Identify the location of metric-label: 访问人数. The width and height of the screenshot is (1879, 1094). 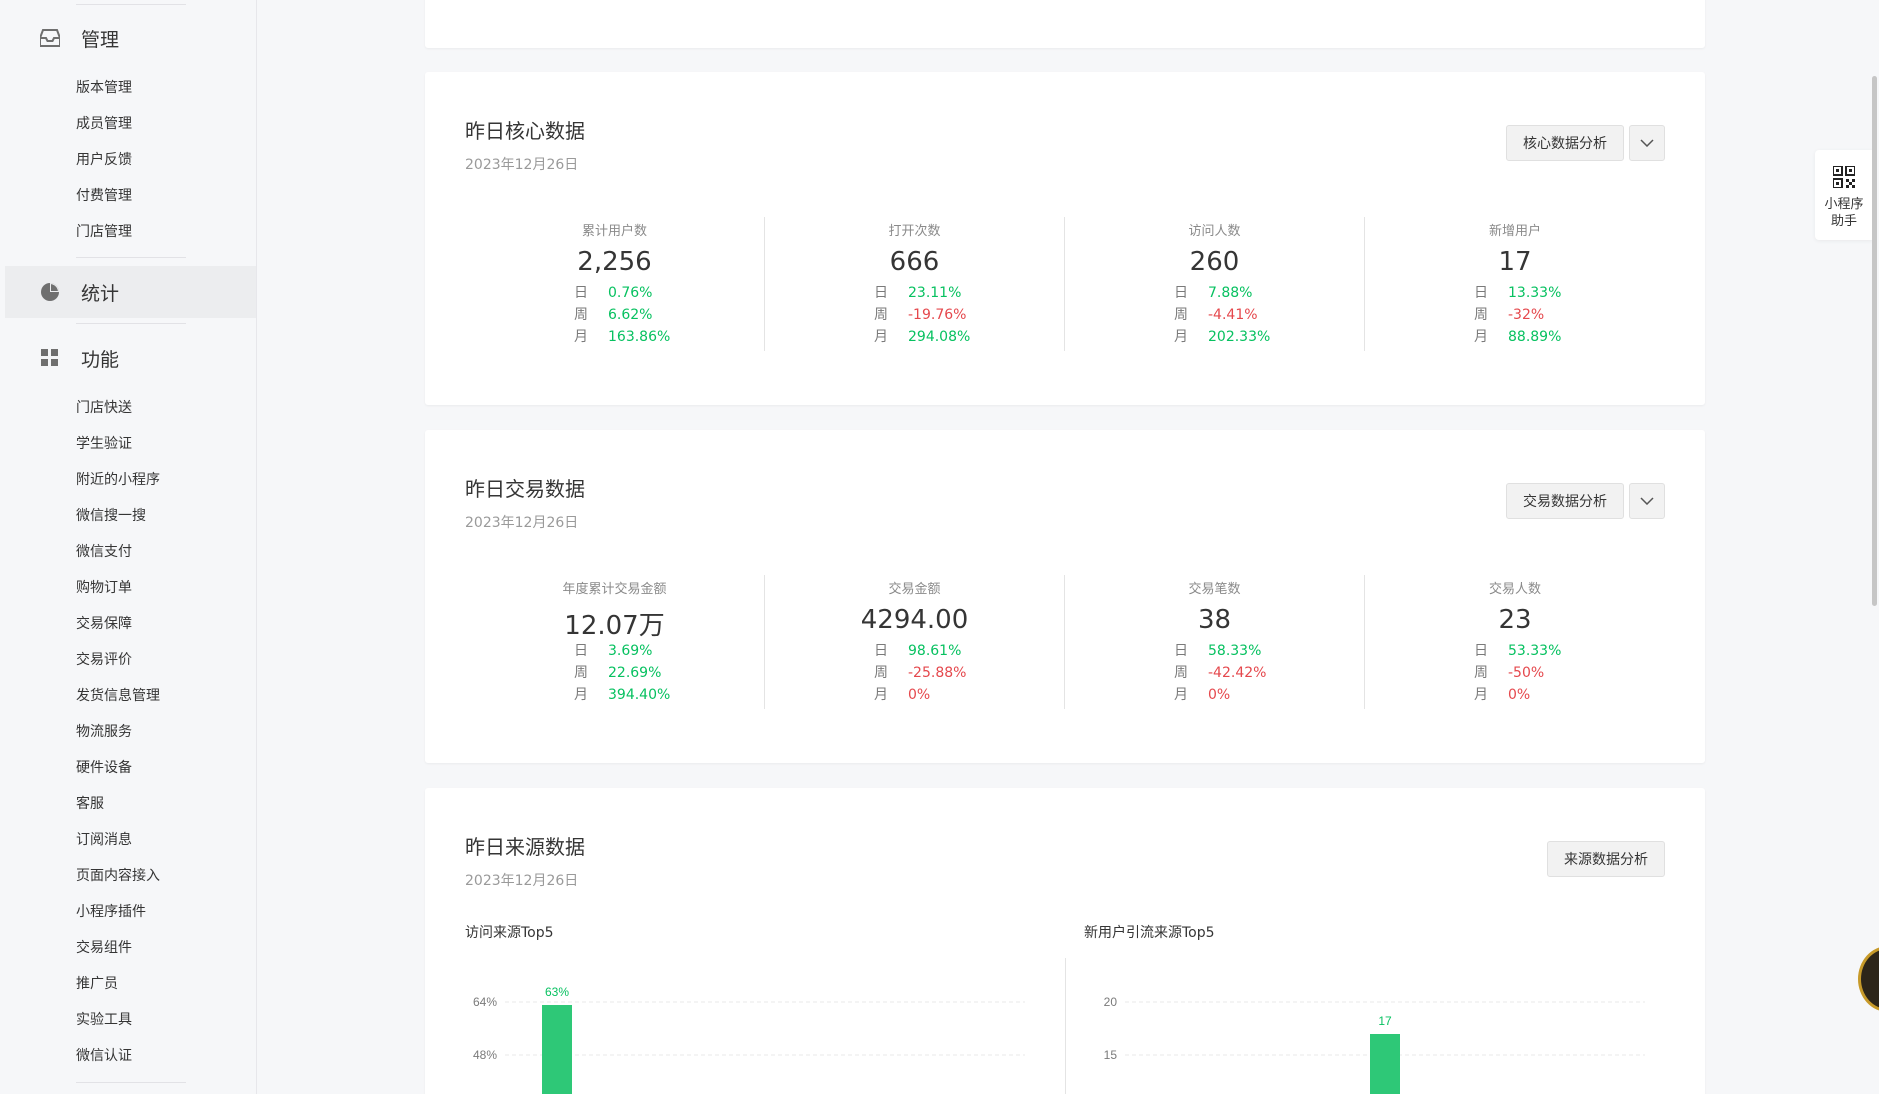
(1214, 231).